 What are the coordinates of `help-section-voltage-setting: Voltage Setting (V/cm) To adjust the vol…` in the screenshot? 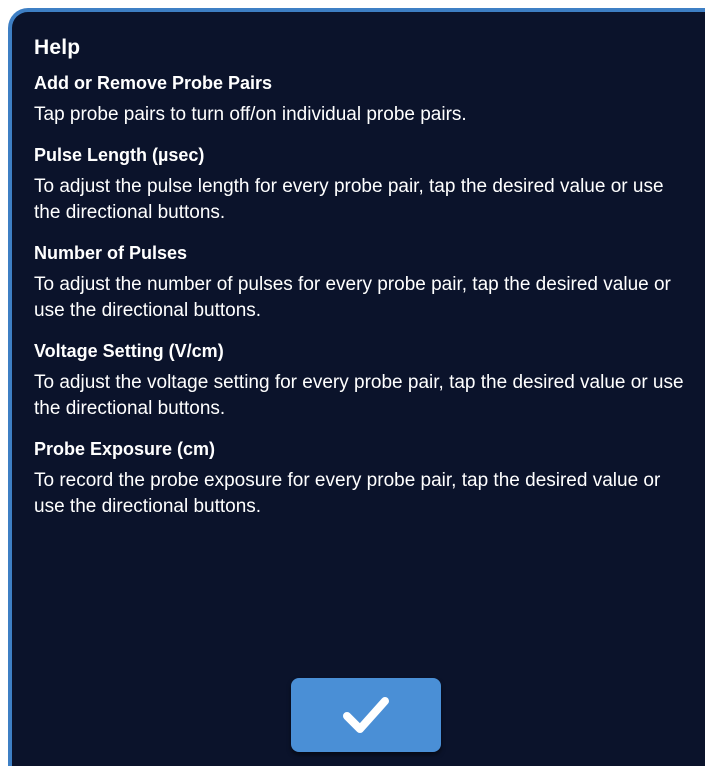 It's located at (360, 381).